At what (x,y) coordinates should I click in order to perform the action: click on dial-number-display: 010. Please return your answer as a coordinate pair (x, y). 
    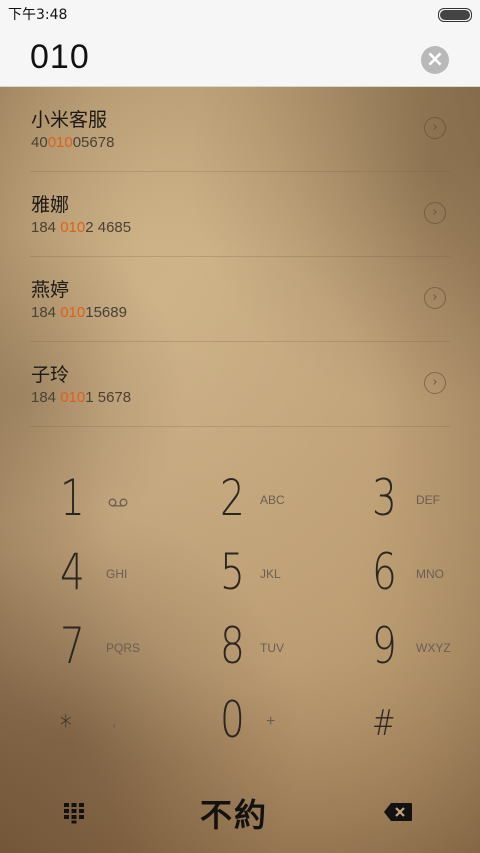
    Looking at the image, I should click on (60, 57).